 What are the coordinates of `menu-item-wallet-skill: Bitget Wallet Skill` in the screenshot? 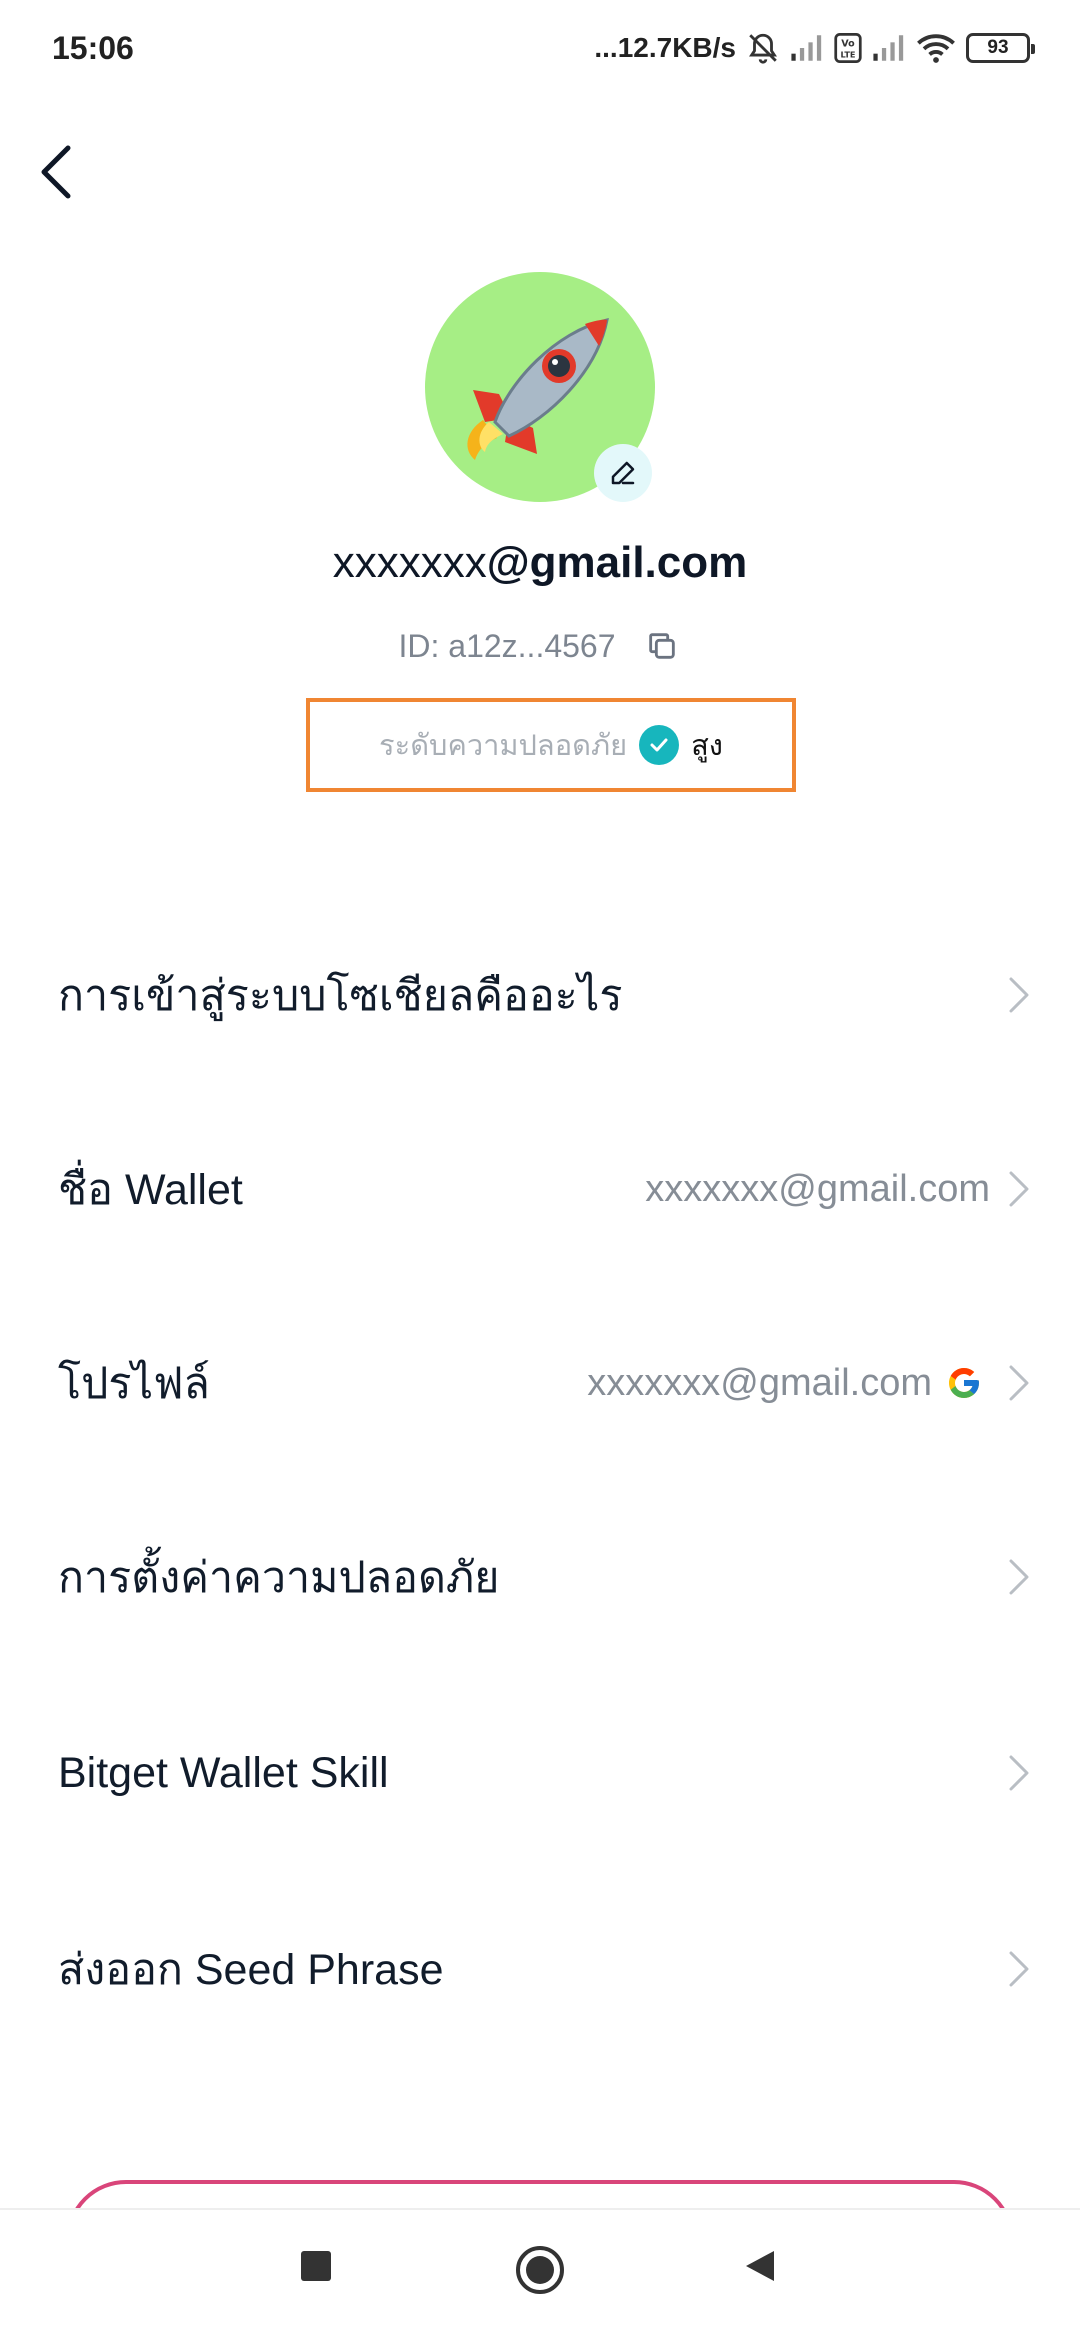 It's located at (540, 1773).